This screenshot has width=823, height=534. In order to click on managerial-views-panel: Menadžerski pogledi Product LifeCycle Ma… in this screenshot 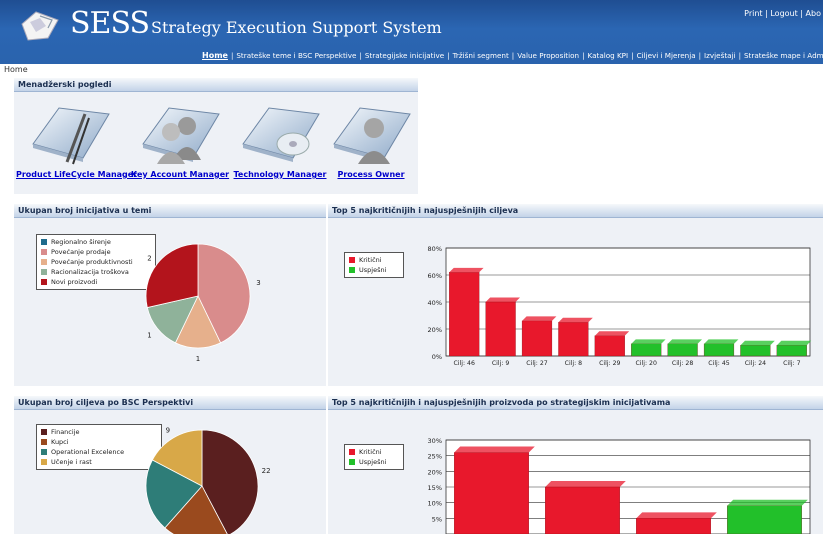, I will do `click(216, 136)`.